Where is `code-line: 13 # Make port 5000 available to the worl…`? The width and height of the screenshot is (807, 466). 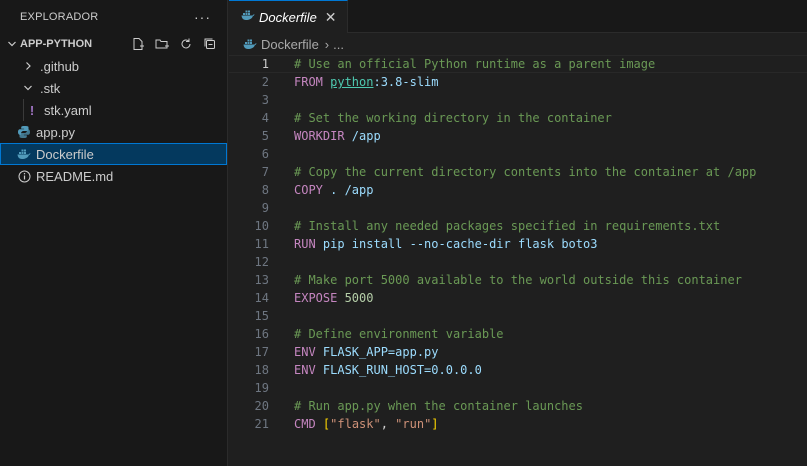 code-line: 13 # Make port 5000 available to the worl… is located at coordinates (518, 280).